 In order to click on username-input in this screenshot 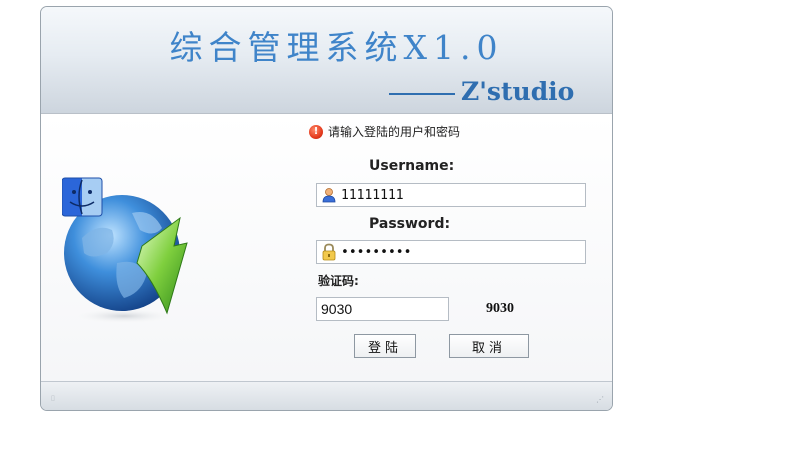, I will do `click(456, 195)`.